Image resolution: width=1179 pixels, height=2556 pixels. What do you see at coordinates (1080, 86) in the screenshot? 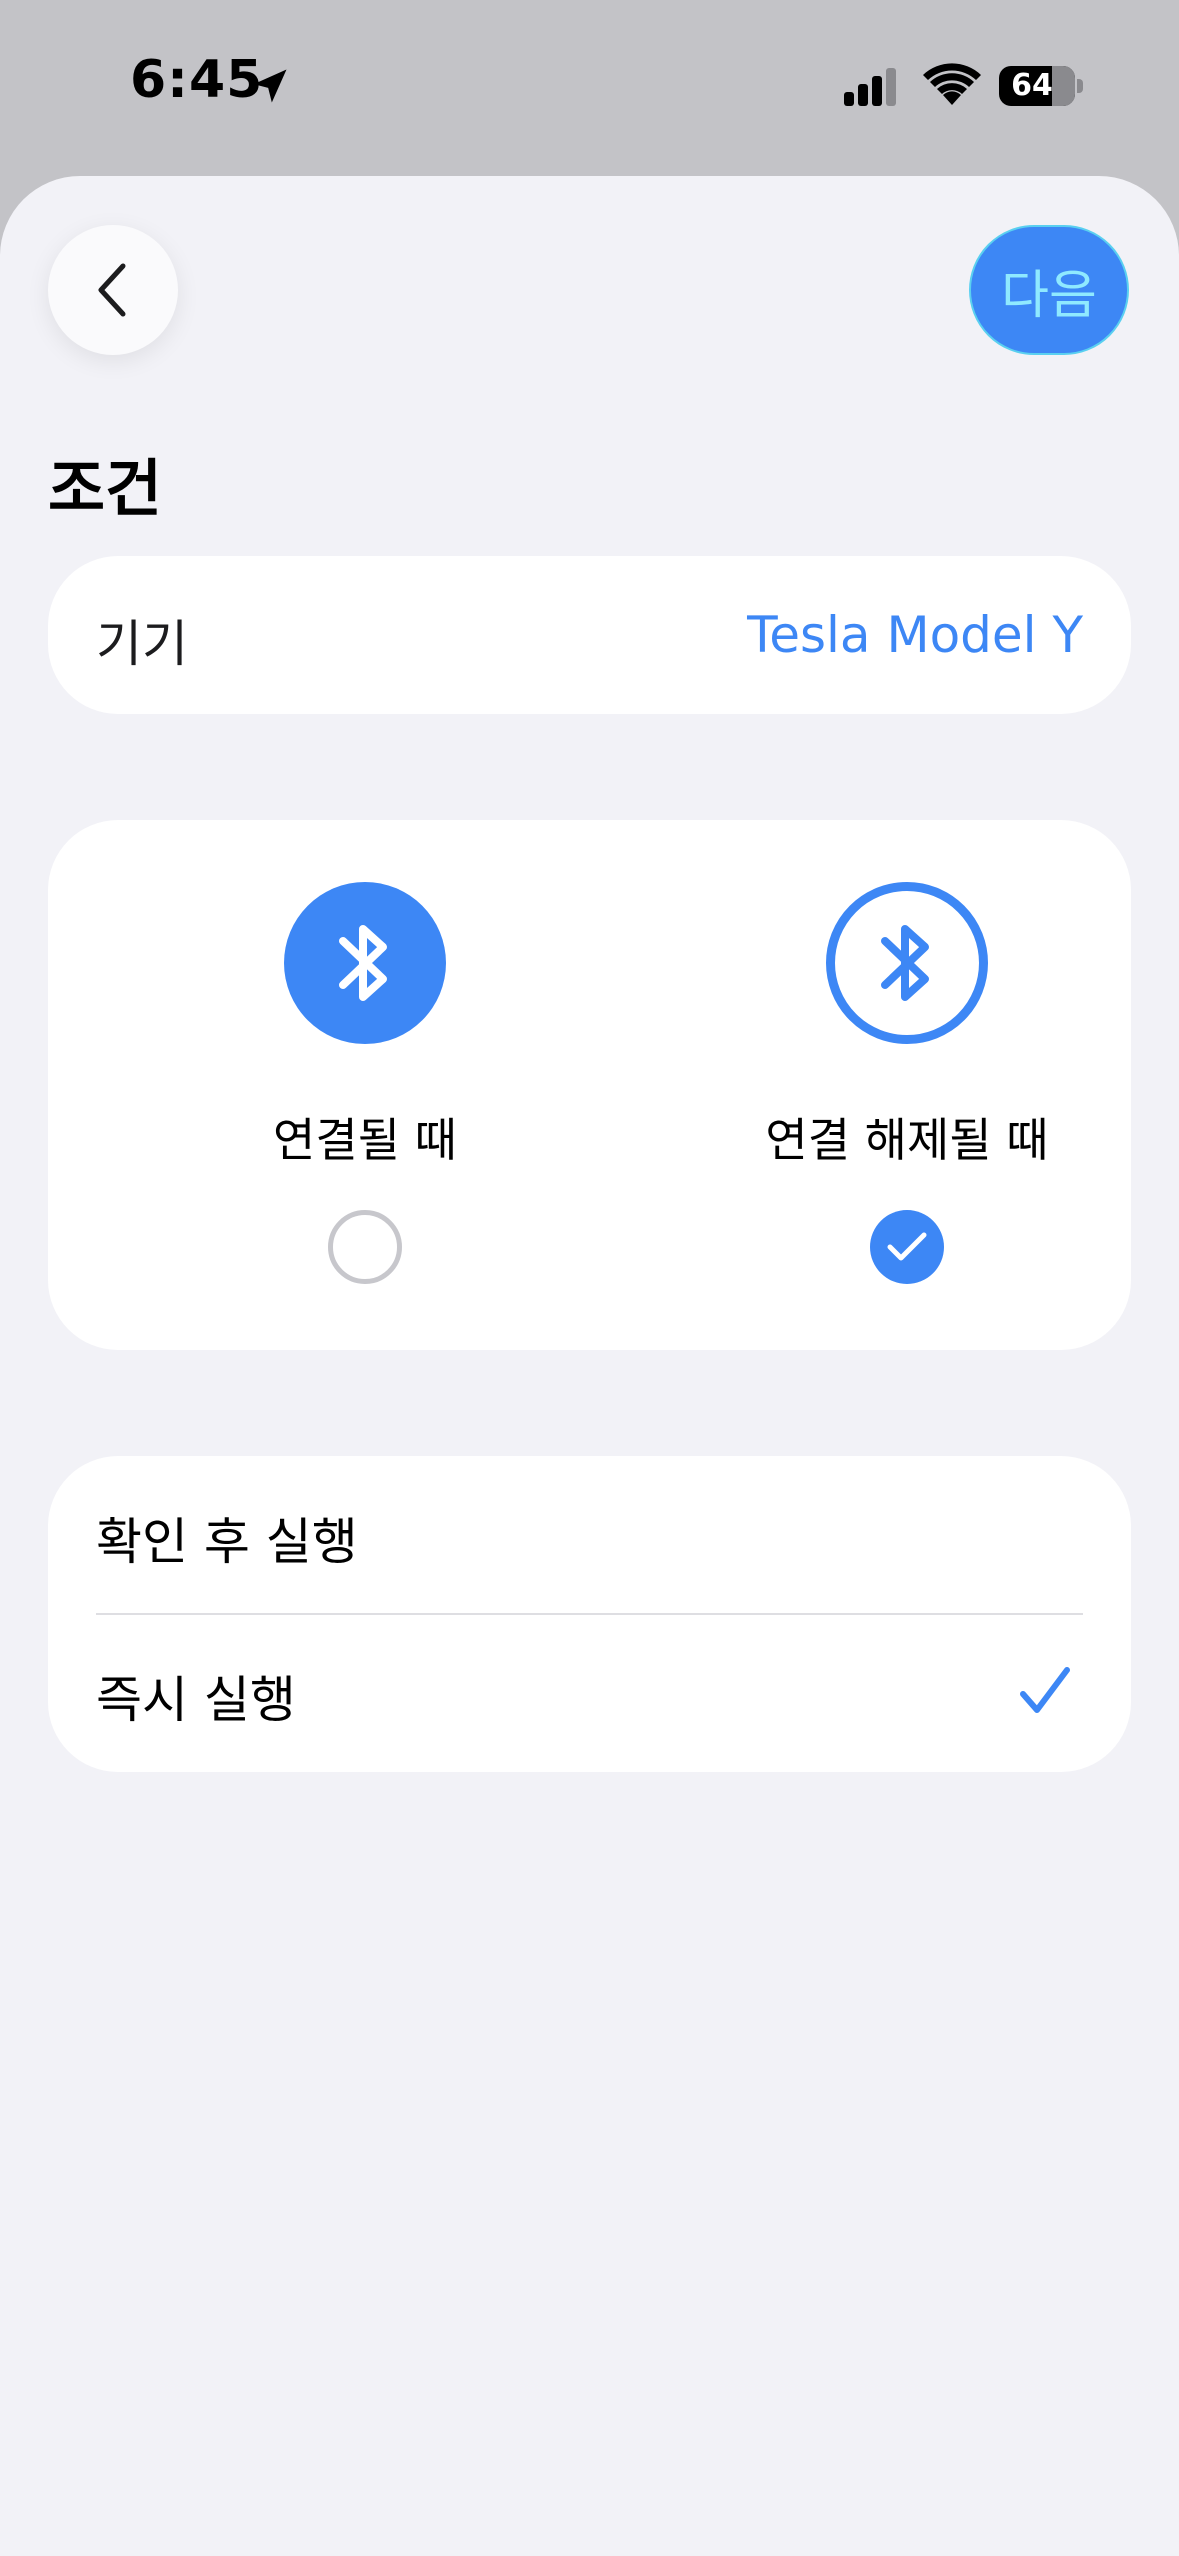
I see `battery-cap` at bounding box center [1080, 86].